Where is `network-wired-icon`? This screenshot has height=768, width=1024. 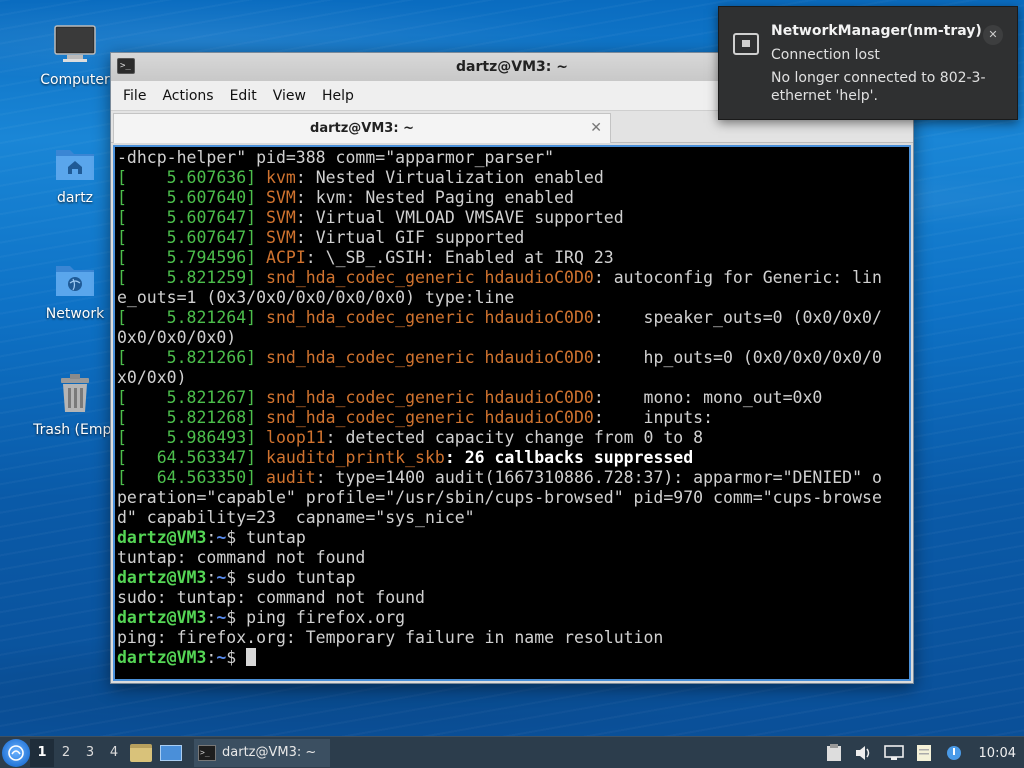
network-wired-icon is located at coordinates (894, 753).